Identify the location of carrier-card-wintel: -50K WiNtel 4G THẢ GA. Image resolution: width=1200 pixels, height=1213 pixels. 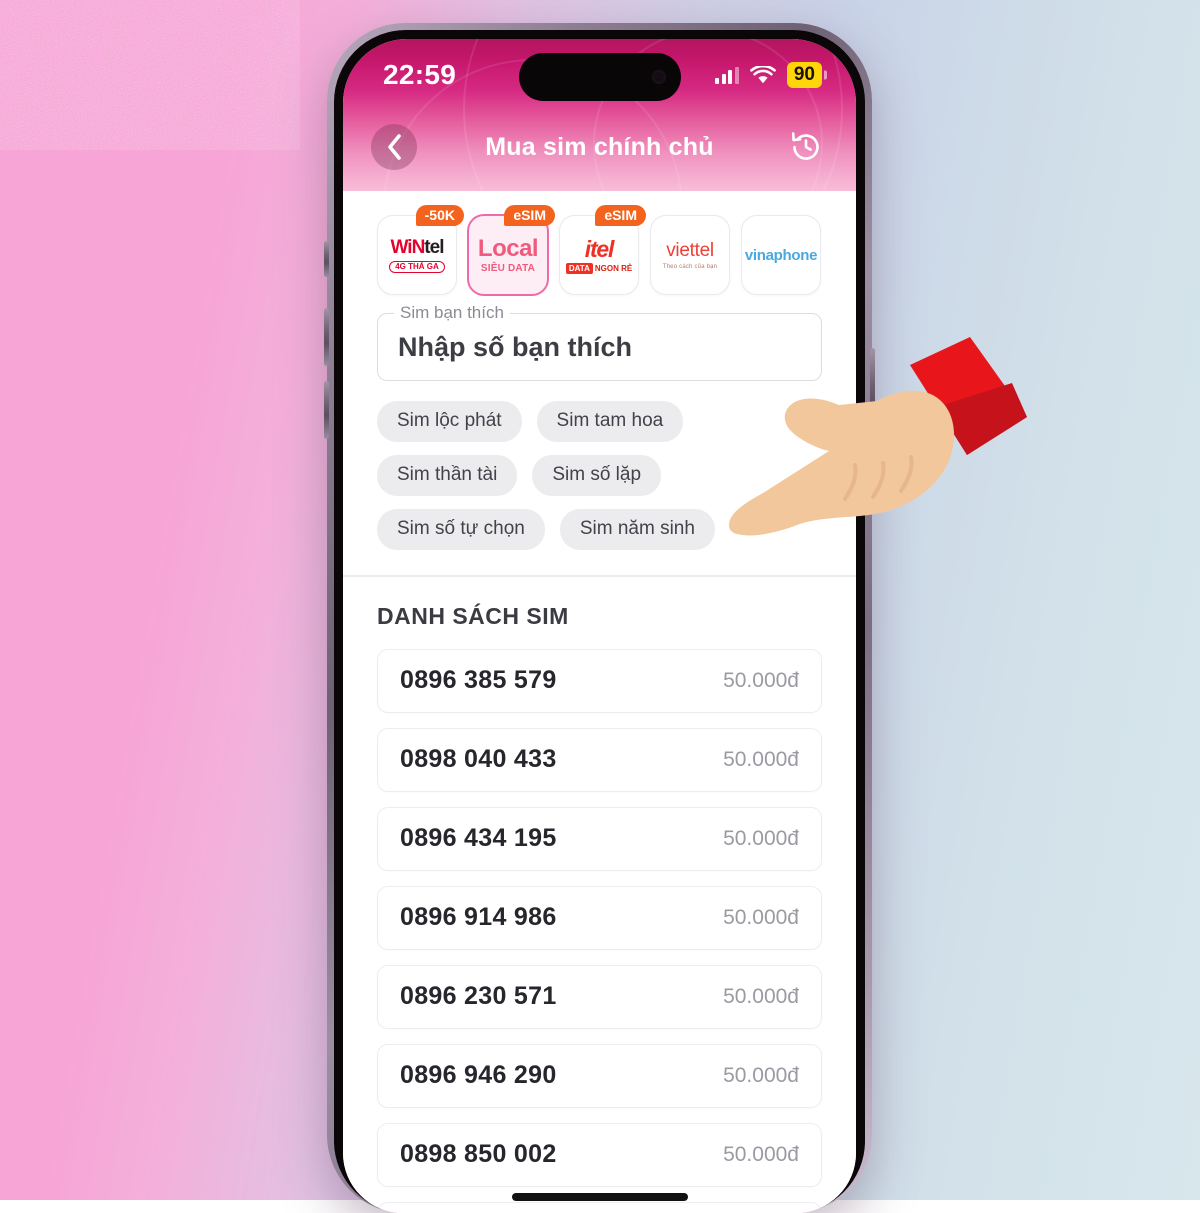
(417, 255).